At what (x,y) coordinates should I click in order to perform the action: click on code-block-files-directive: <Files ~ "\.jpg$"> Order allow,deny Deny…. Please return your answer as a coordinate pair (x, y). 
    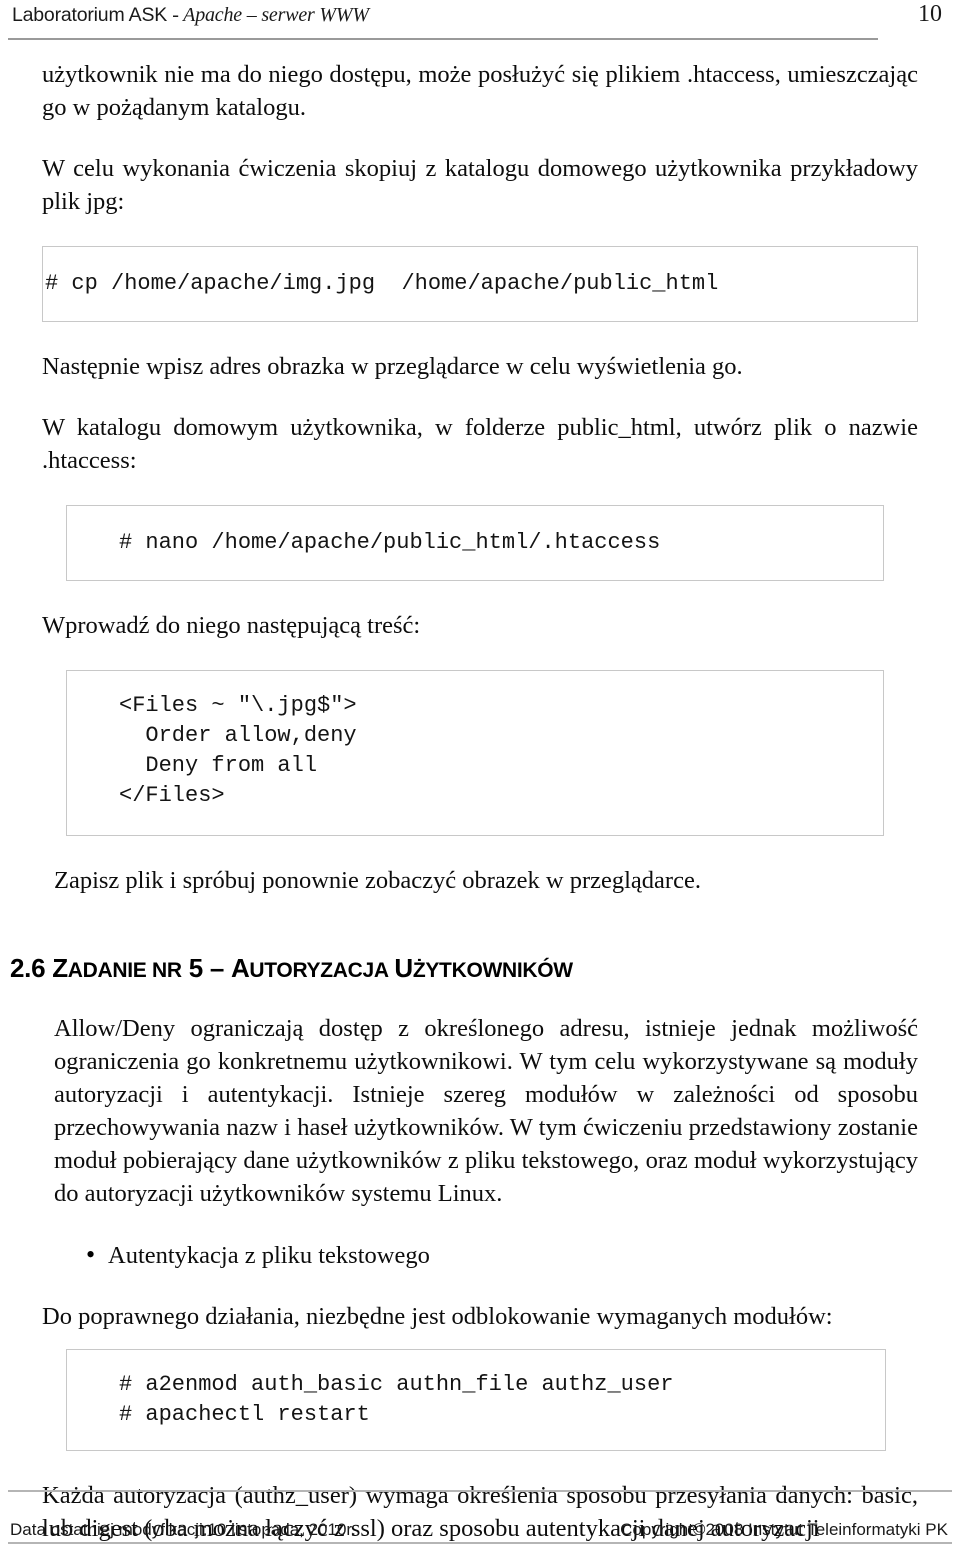
    Looking at the image, I should click on (475, 753).